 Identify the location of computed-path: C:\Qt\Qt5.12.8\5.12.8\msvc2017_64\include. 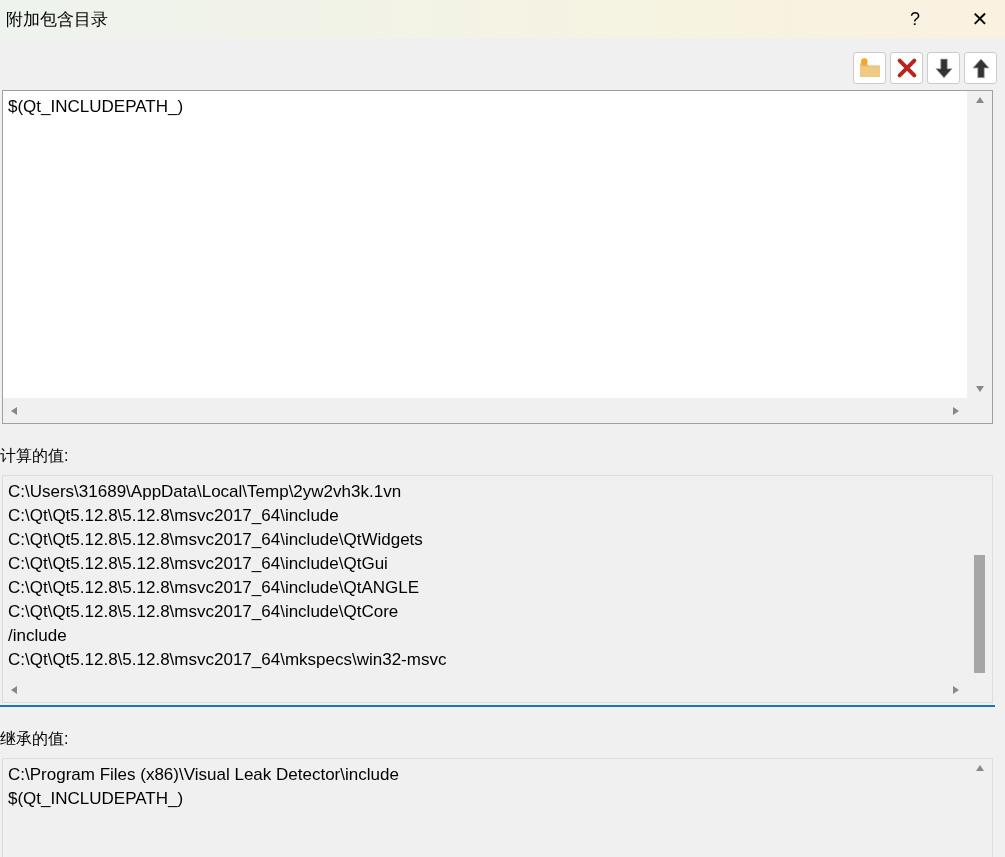
(173, 516).